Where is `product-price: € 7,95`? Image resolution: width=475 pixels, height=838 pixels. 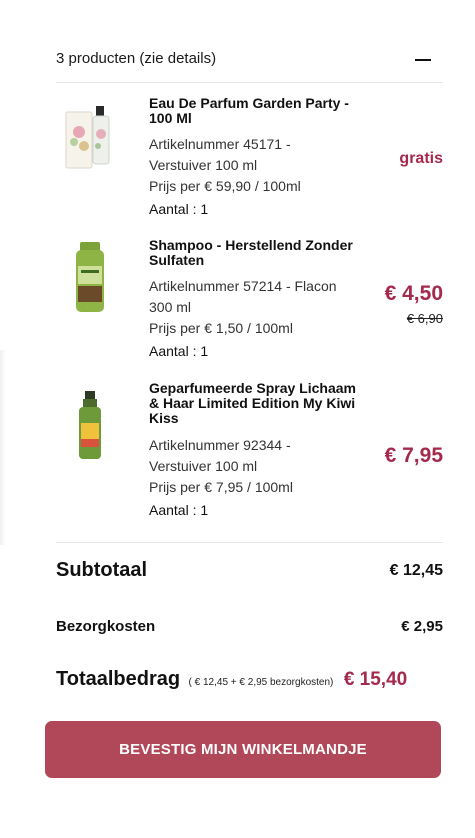
product-price: € 7,95 is located at coordinates (413, 455).